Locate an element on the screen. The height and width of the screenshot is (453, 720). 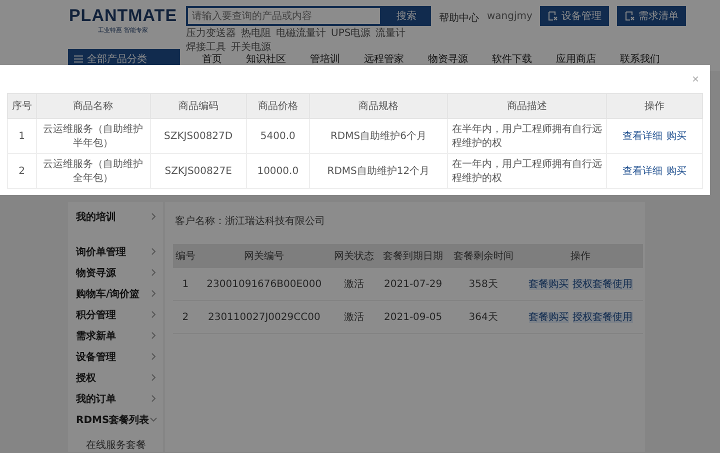
hot-search-link: 流量计 is located at coordinates (391, 33).